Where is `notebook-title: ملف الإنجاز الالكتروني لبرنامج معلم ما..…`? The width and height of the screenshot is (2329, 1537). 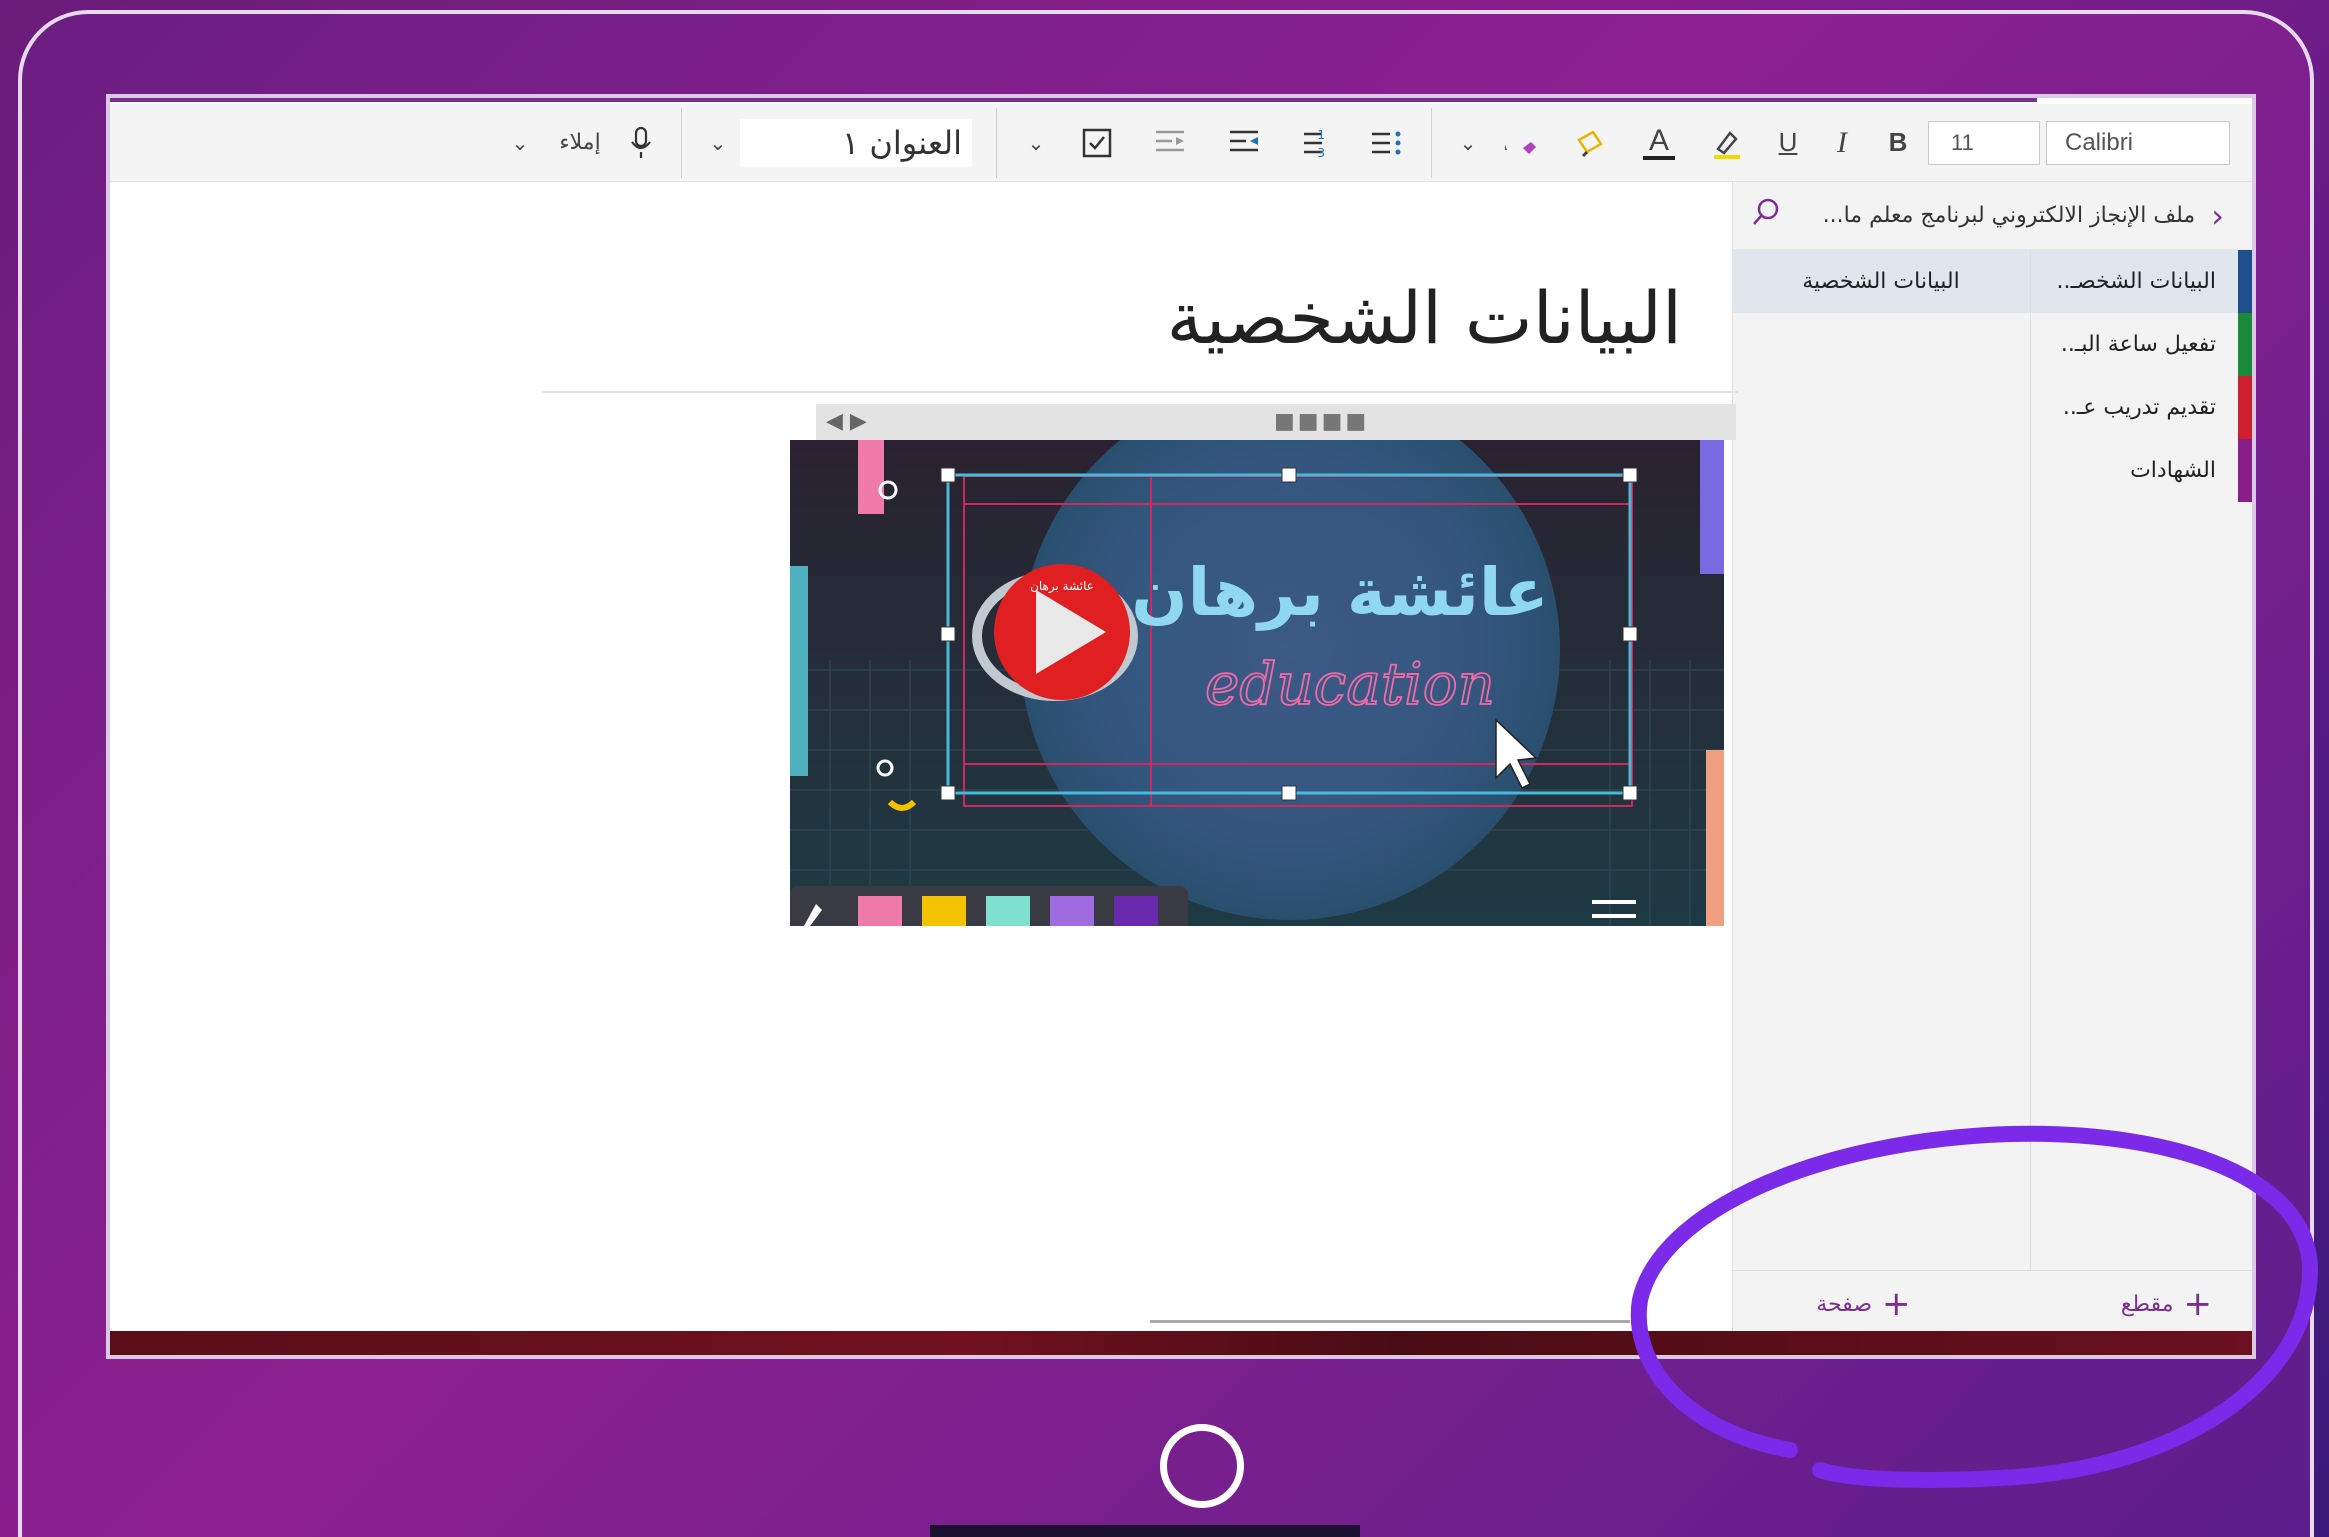 notebook-title: ملف الإنجاز الالكتروني لبرنامج معلم ما..… is located at coordinates (2009, 215).